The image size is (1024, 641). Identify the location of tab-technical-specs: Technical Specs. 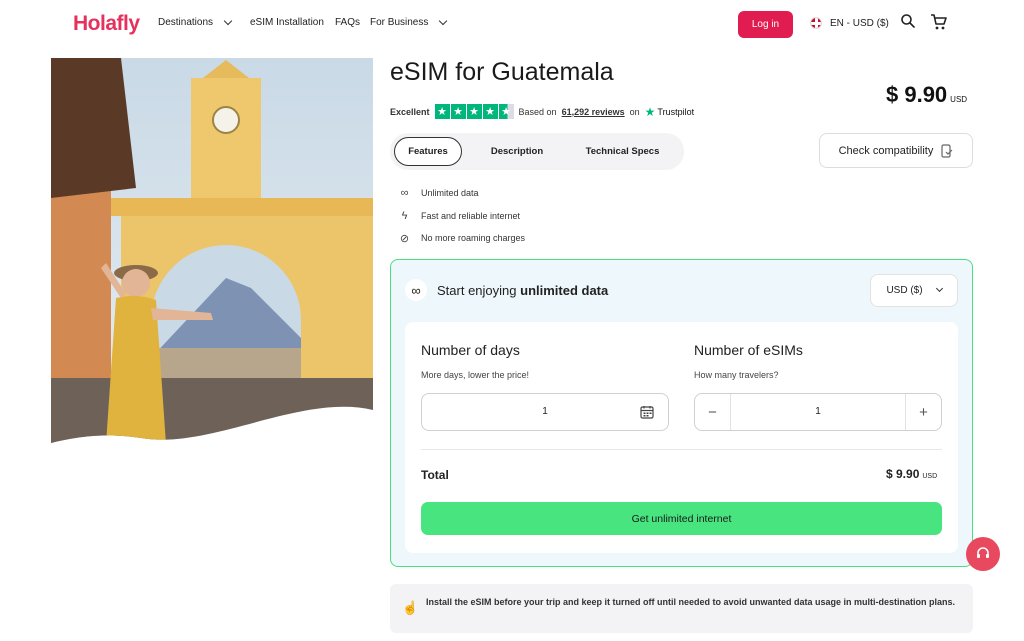
(622, 151).